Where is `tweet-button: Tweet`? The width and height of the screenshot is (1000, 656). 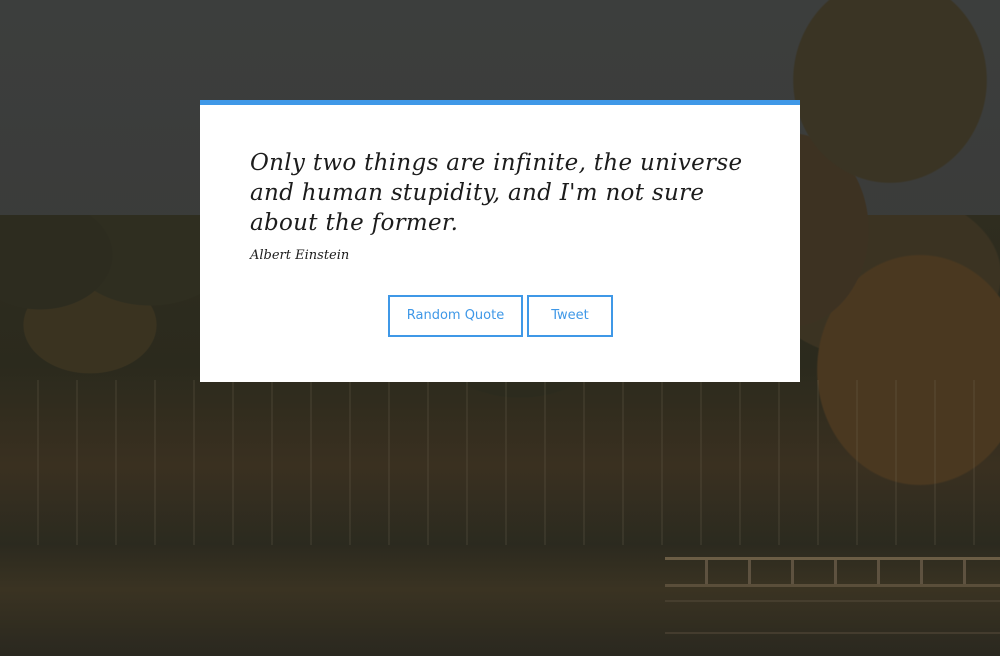
tweet-button: Tweet is located at coordinates (570, 316).